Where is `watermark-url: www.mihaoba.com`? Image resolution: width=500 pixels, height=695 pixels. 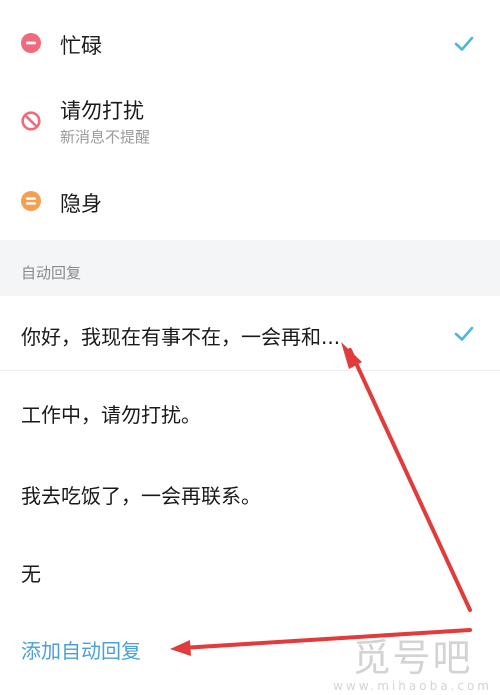 watermark-url: www.mihaoba.com is located at coordinates (412, 686).